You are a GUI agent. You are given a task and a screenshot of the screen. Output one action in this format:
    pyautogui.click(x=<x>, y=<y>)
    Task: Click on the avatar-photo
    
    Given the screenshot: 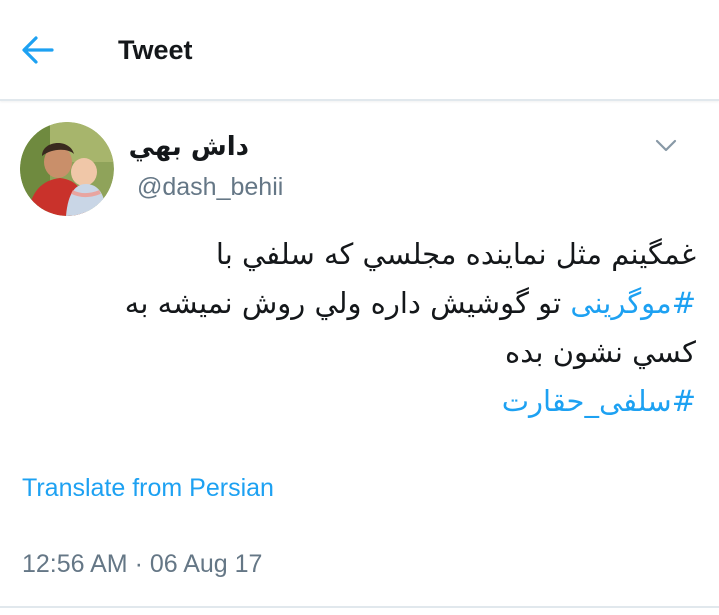 What is the action you would take?
    pyautogui.click(x=67, y=169)
    